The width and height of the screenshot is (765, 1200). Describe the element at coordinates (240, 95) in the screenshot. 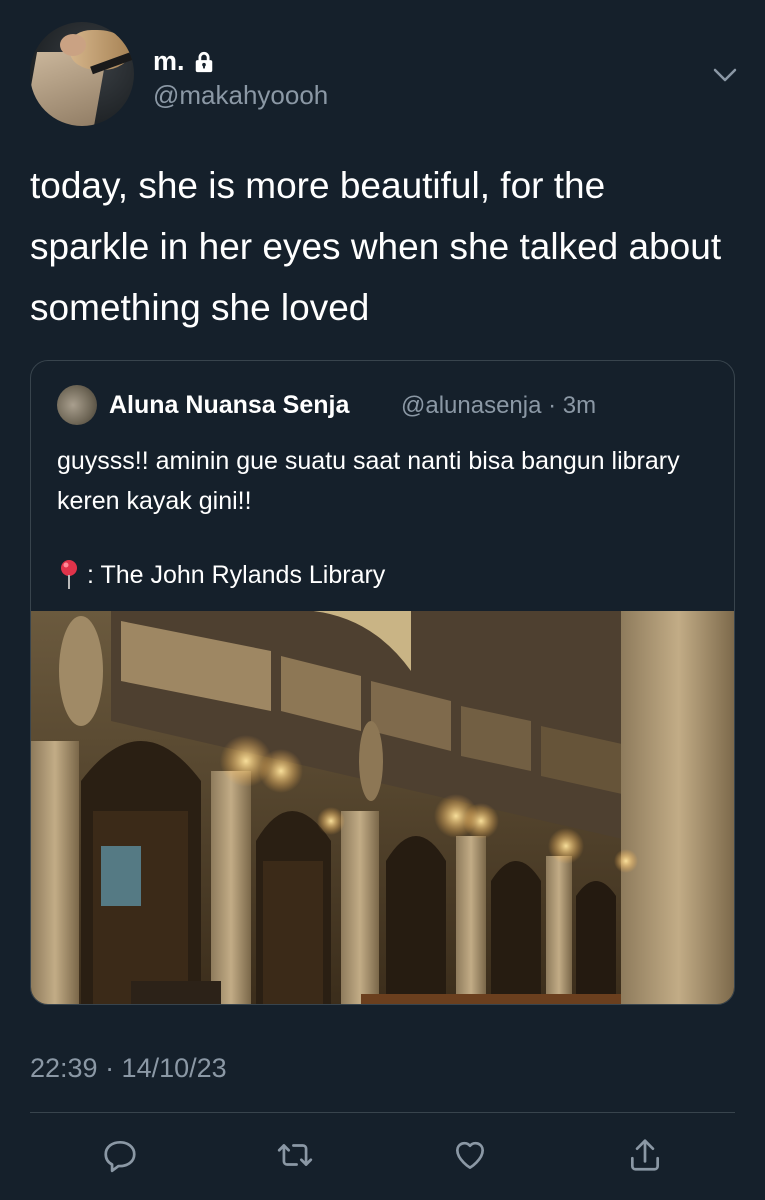

I see `author-handle: @makahyoooh` at that location.